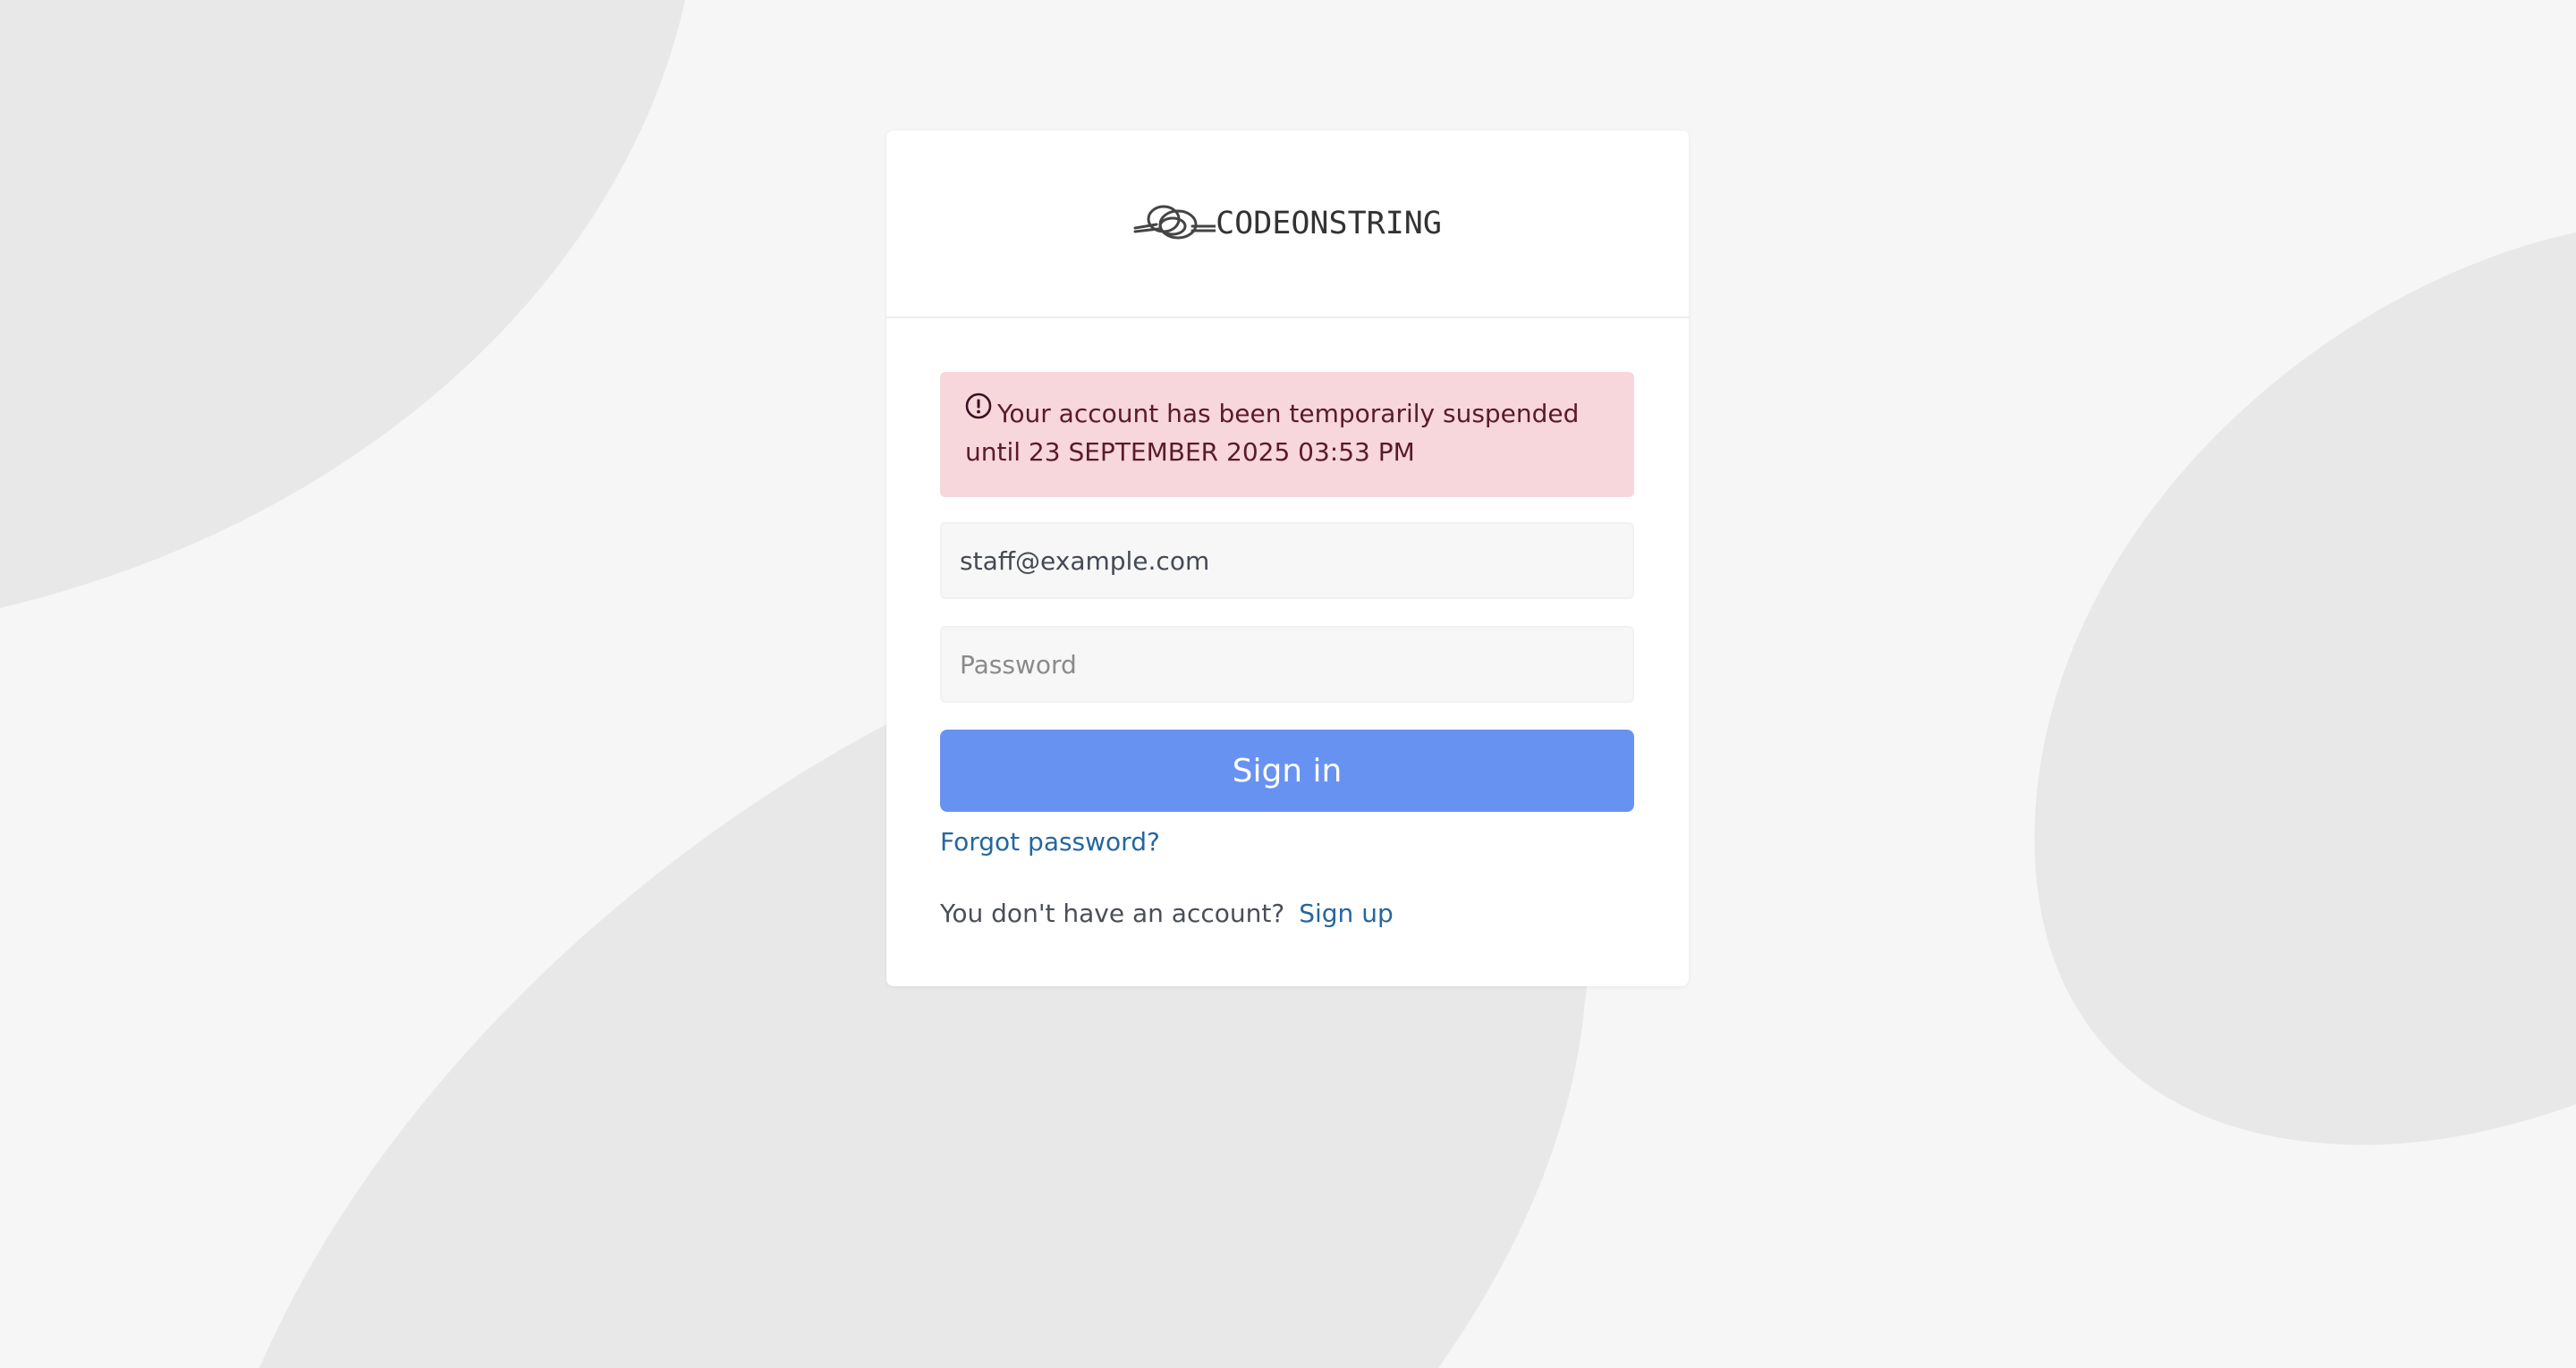  What do you see at coordinates (1287, 914) in the screenshot?
I see `signup-row: You don't have an account? Sign up` at bounding box center [1287, 914].